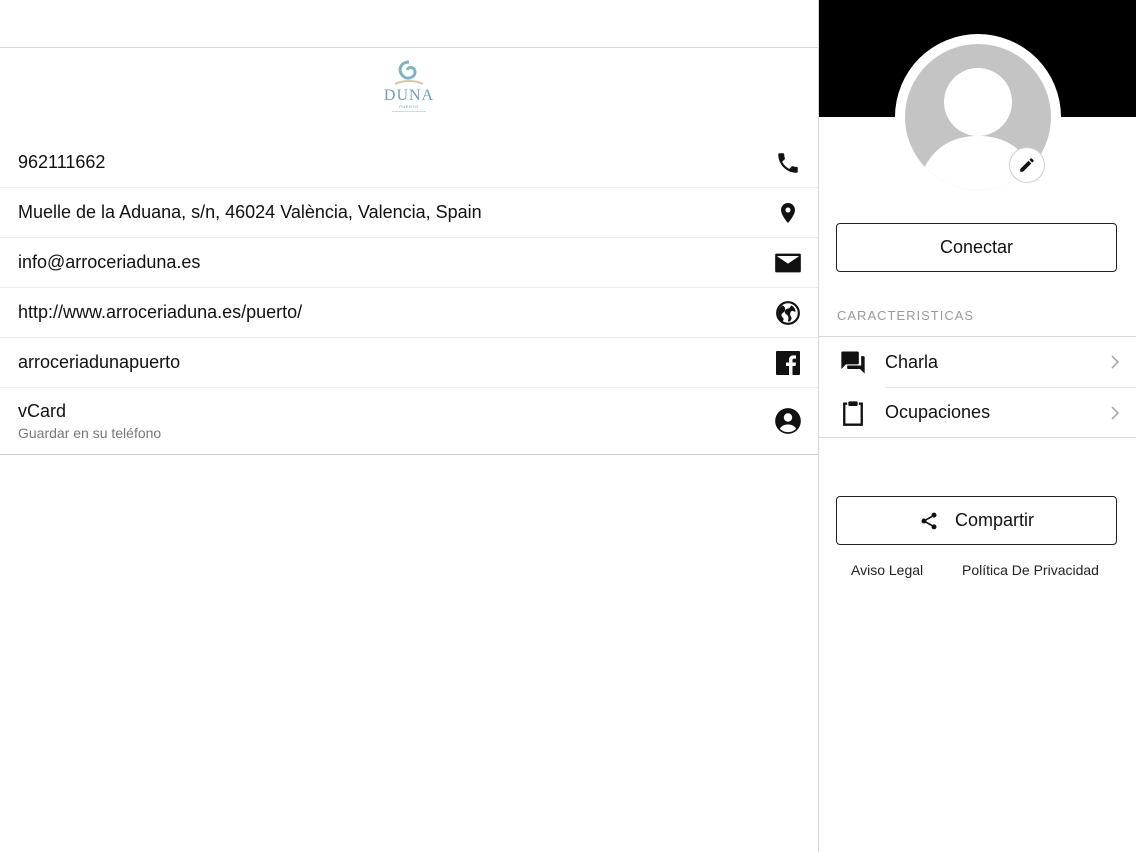  What do you see at coordinates (788, 213) in the screenshot?
I see `location-pin-icon` at bounding box center [788, 213].